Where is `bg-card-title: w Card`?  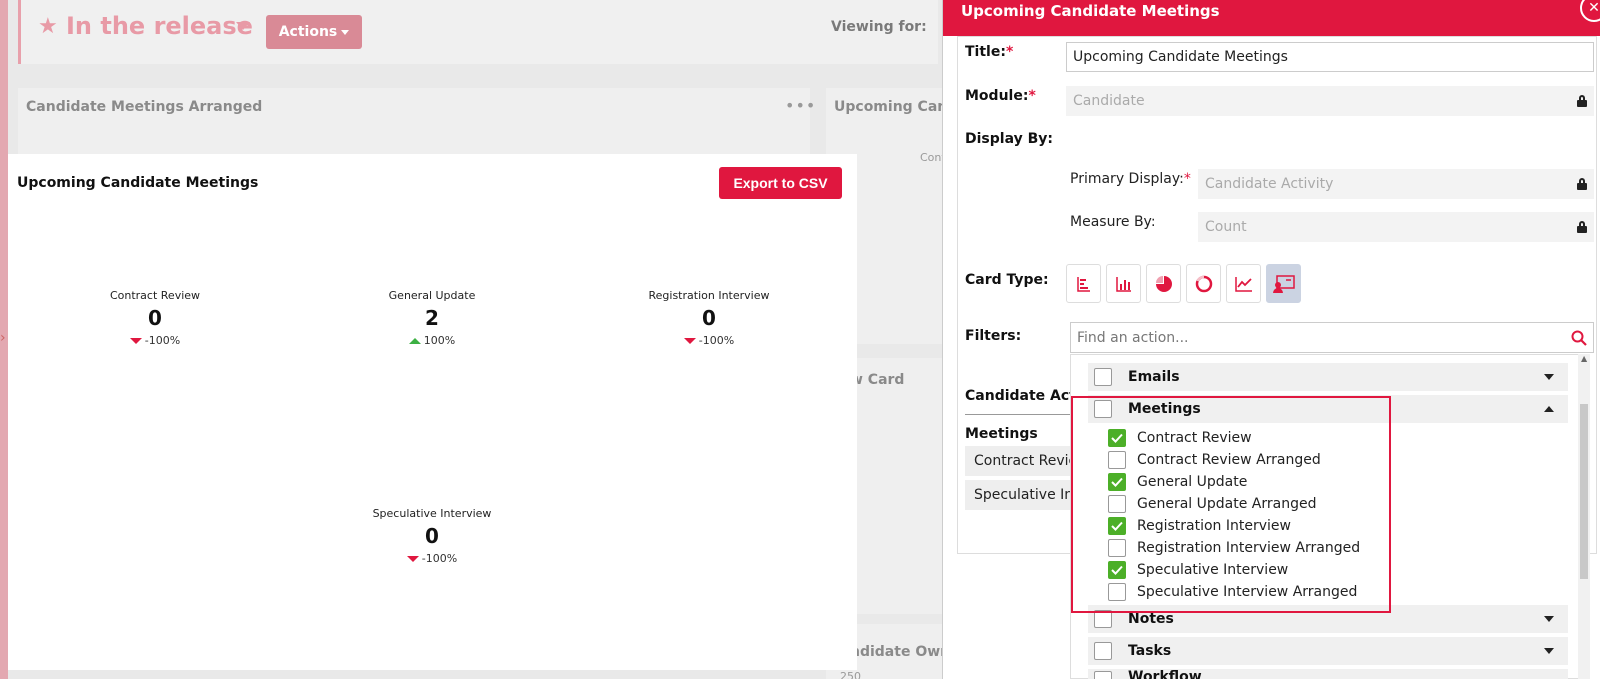 bg-card-title: w Card is located at coordinates (877, 380).